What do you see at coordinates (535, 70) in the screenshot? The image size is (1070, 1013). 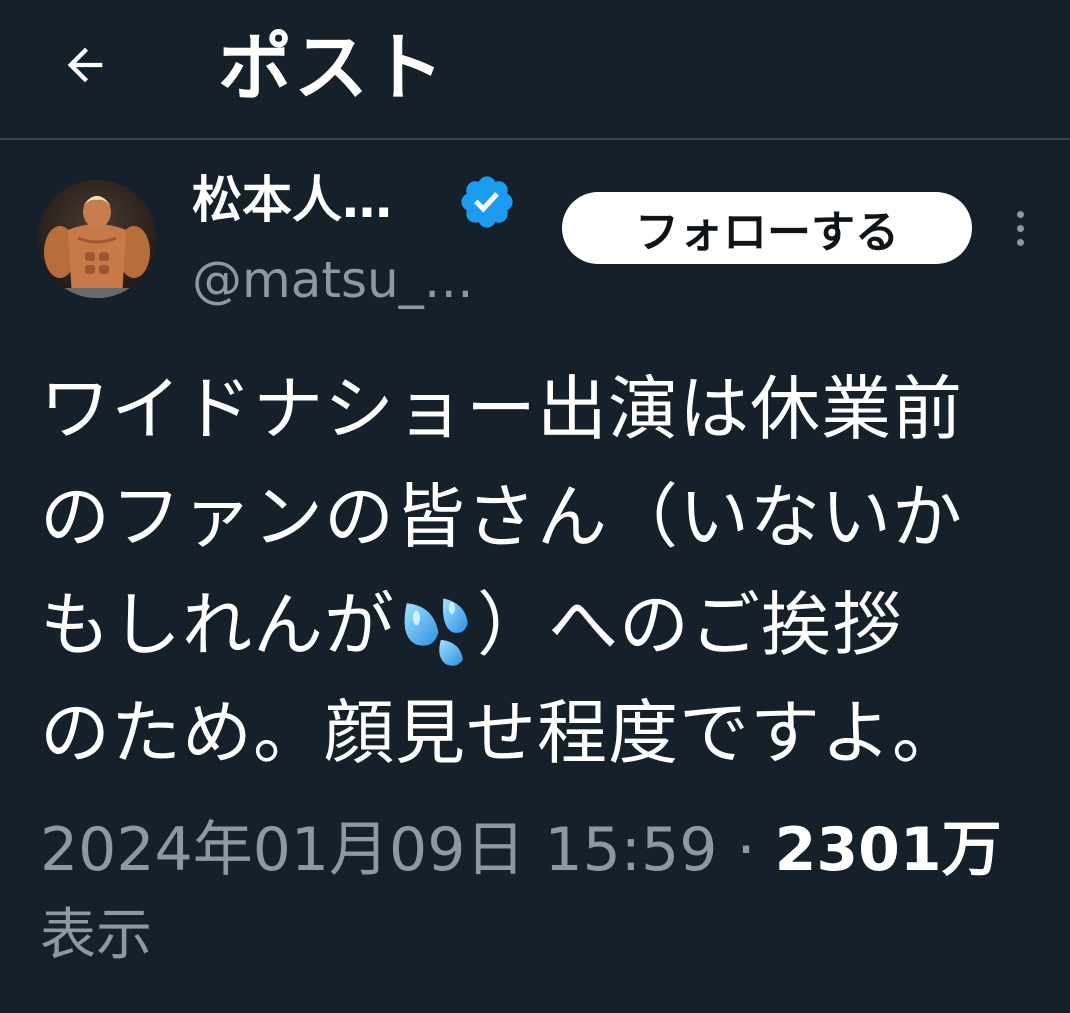 I see `top-app-bar: ポスト` at bounding box center [535, 70].